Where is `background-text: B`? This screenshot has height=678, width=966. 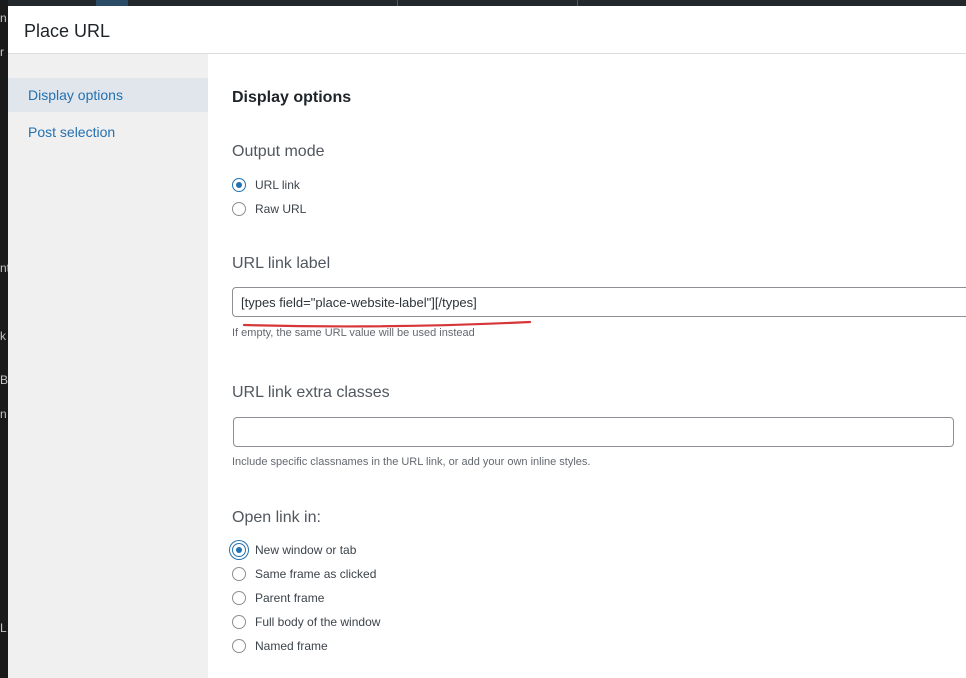
background-text: B is located at coordinates (4, 380).